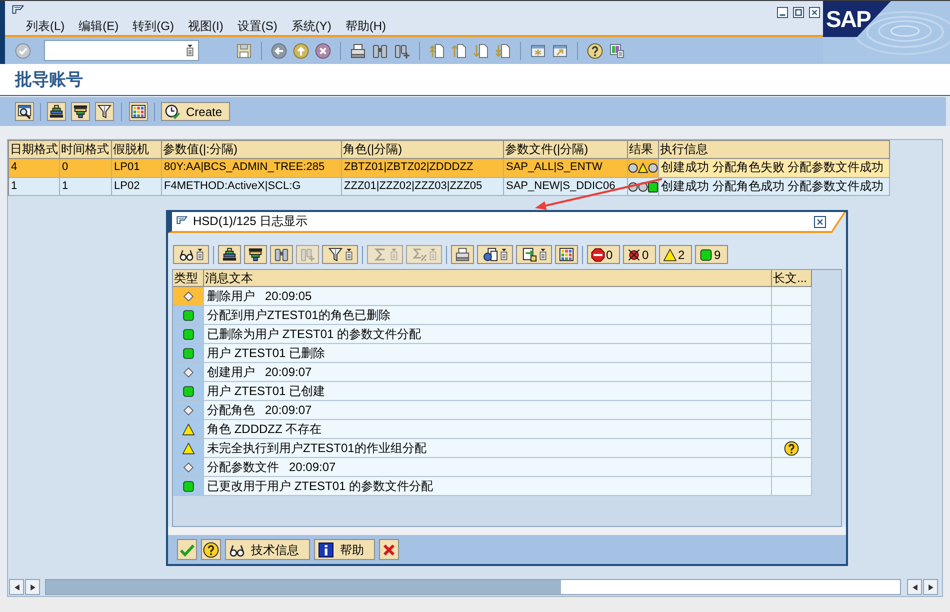  What do you see at coordinates (798, 12) in the screenshot?
I see `maximize-icon` at bounding box center [798, 12].